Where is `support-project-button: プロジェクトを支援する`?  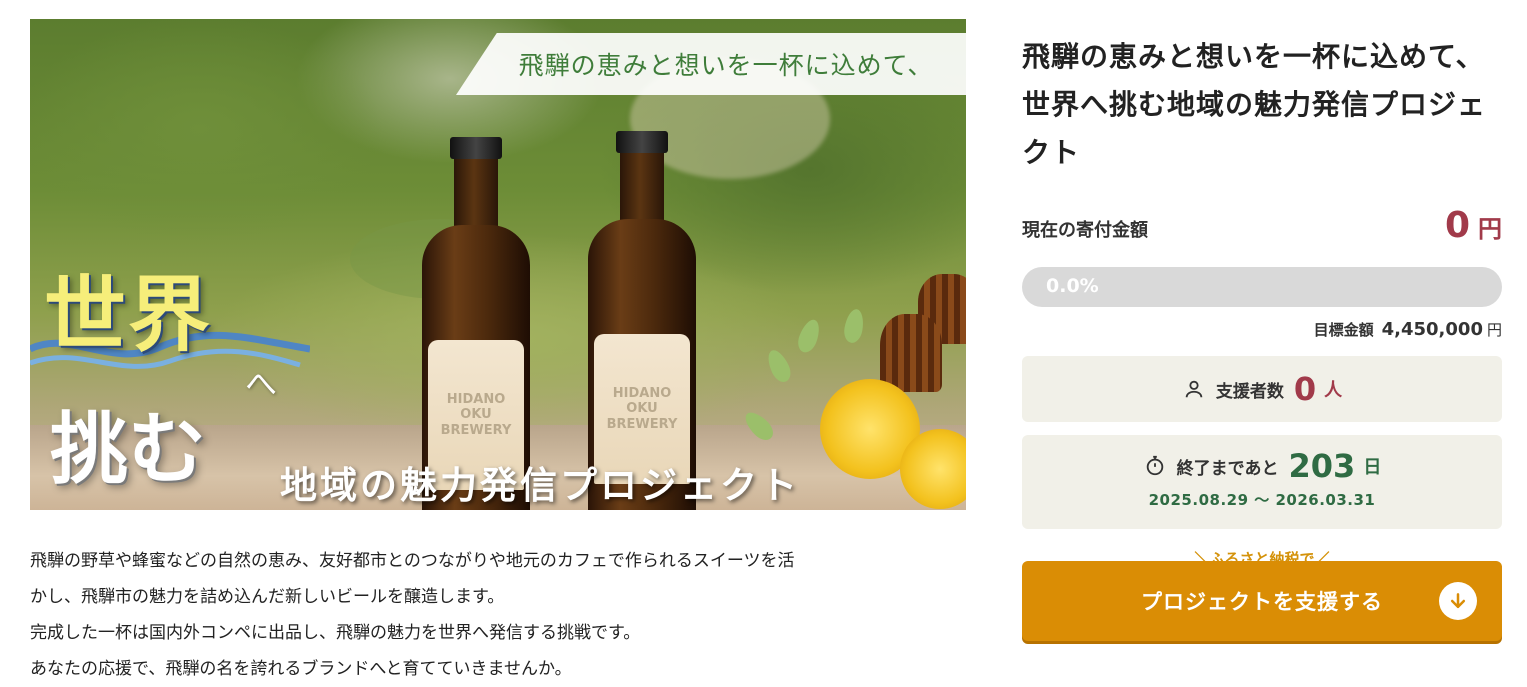 support-project-button: プロジェクトを支援する is located at coordinates (1262, 601).